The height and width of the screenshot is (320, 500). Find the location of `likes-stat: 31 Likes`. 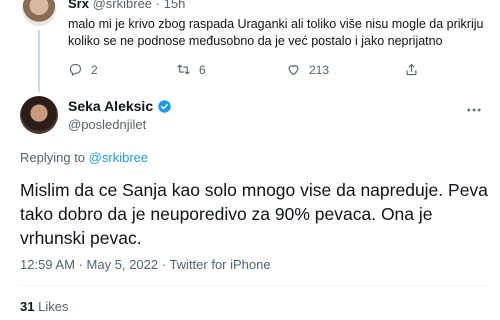

likes-stat: 31 Likes is located at coordinates (44, 306).